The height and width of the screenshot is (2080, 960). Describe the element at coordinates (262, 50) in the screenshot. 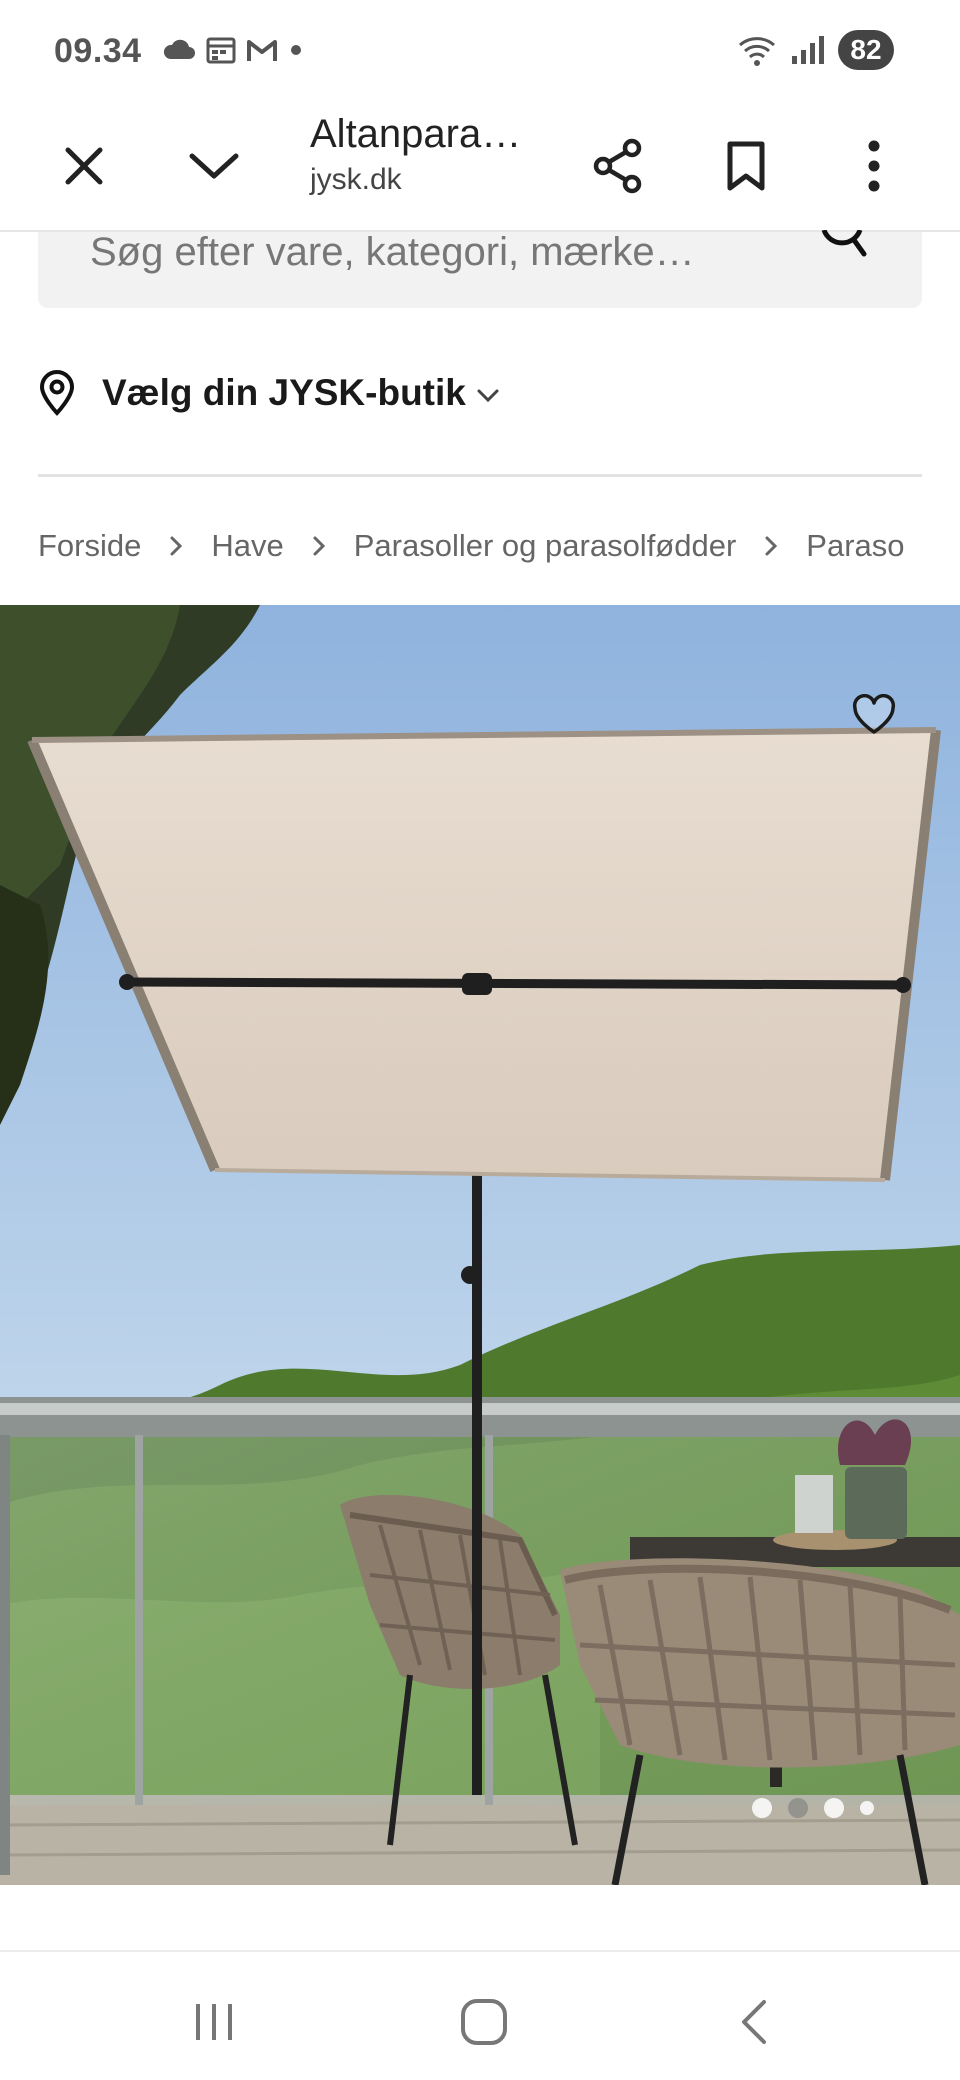

I see `gmail-icon` at that location.